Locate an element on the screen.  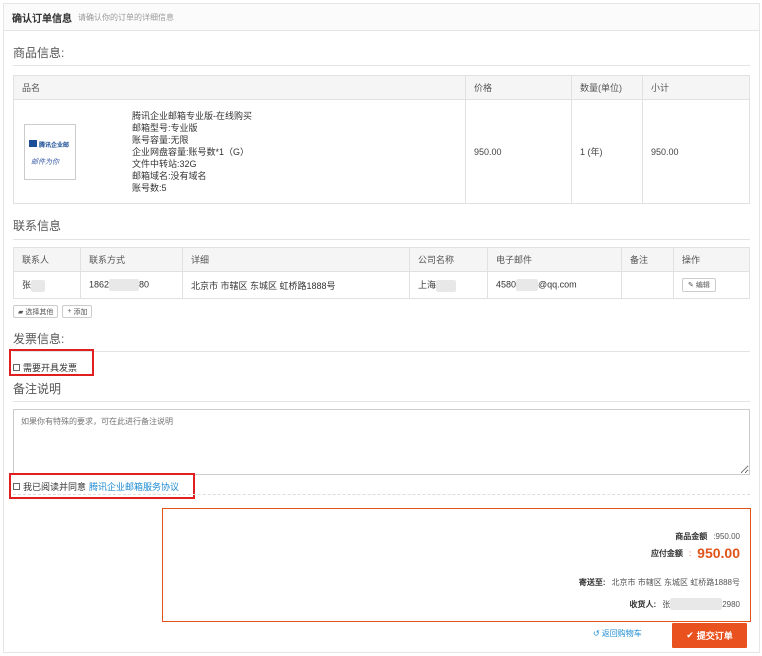
column-header: 操作 is located at coordinates (711, 259).